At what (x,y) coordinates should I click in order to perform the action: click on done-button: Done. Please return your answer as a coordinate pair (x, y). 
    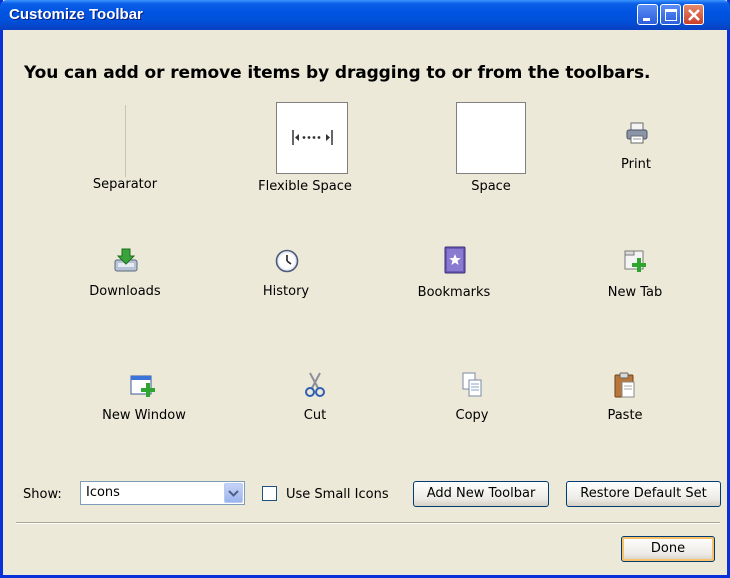
    Looking at the image, I should click on (668, 549).